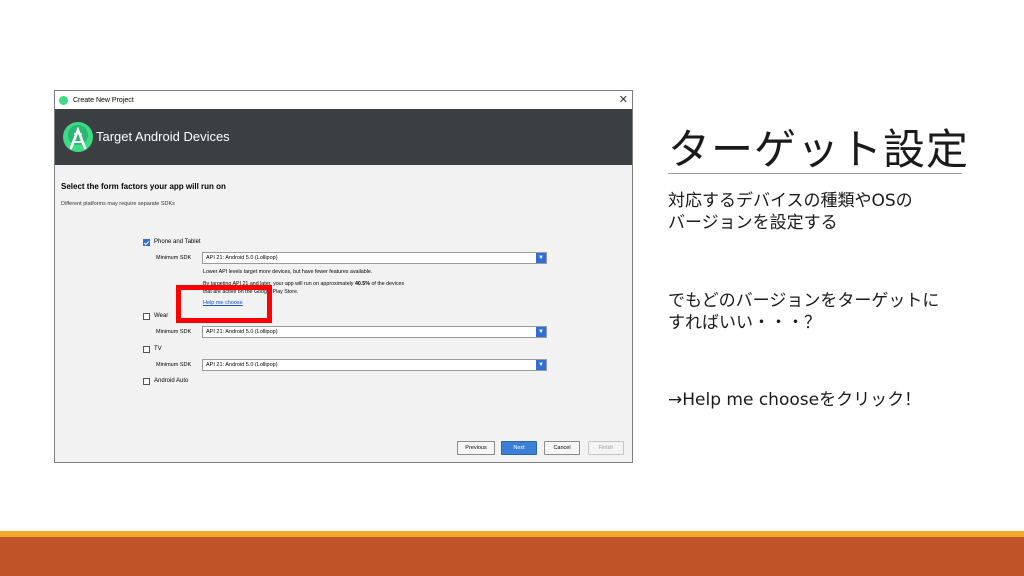 This screenshot has width=1024, height=576. Describe the element at coordinates (103, 100) in the screenshot. I see `window-title: Create New Project` at that location.